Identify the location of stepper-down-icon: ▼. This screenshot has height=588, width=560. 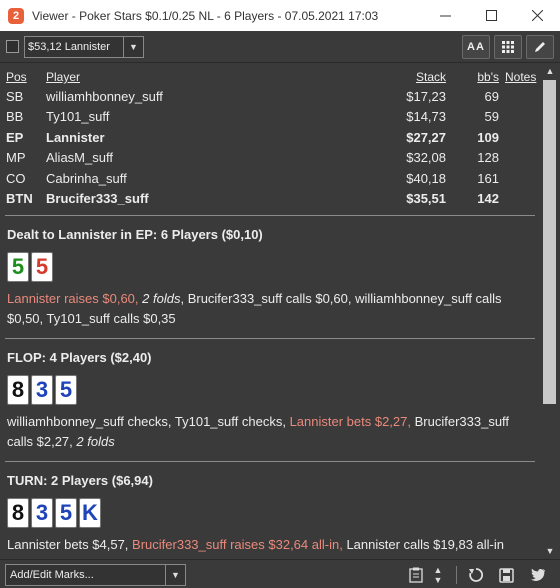
(438, 580).